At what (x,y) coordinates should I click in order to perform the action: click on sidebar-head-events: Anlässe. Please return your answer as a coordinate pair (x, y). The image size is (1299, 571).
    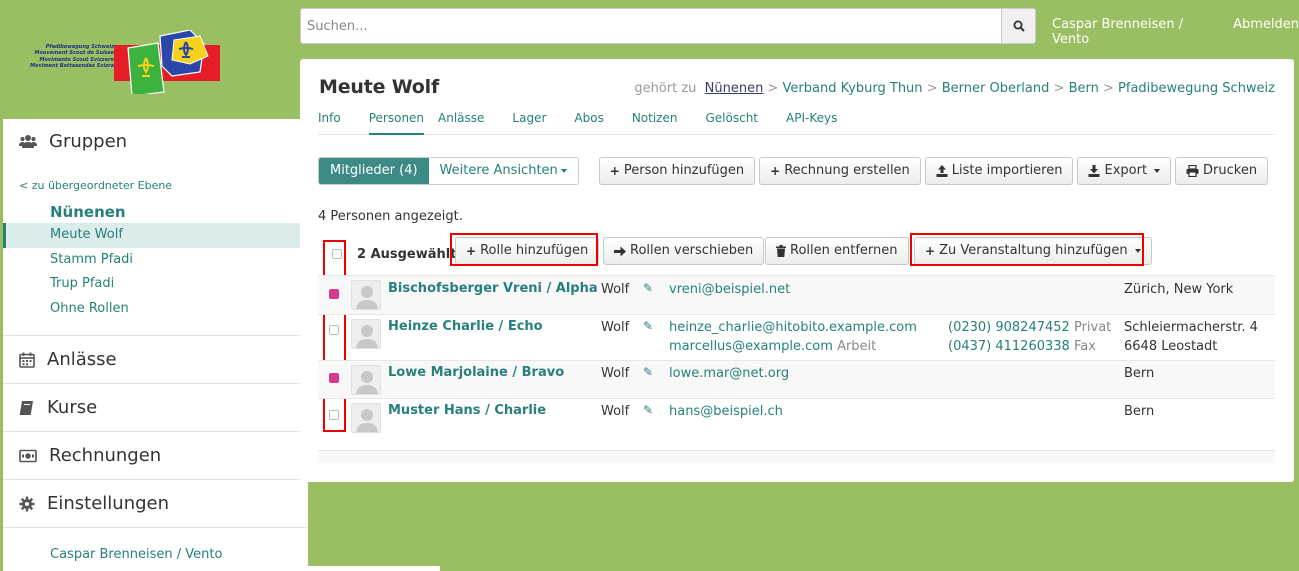
    Looking at the image, I should click on (155, 359).